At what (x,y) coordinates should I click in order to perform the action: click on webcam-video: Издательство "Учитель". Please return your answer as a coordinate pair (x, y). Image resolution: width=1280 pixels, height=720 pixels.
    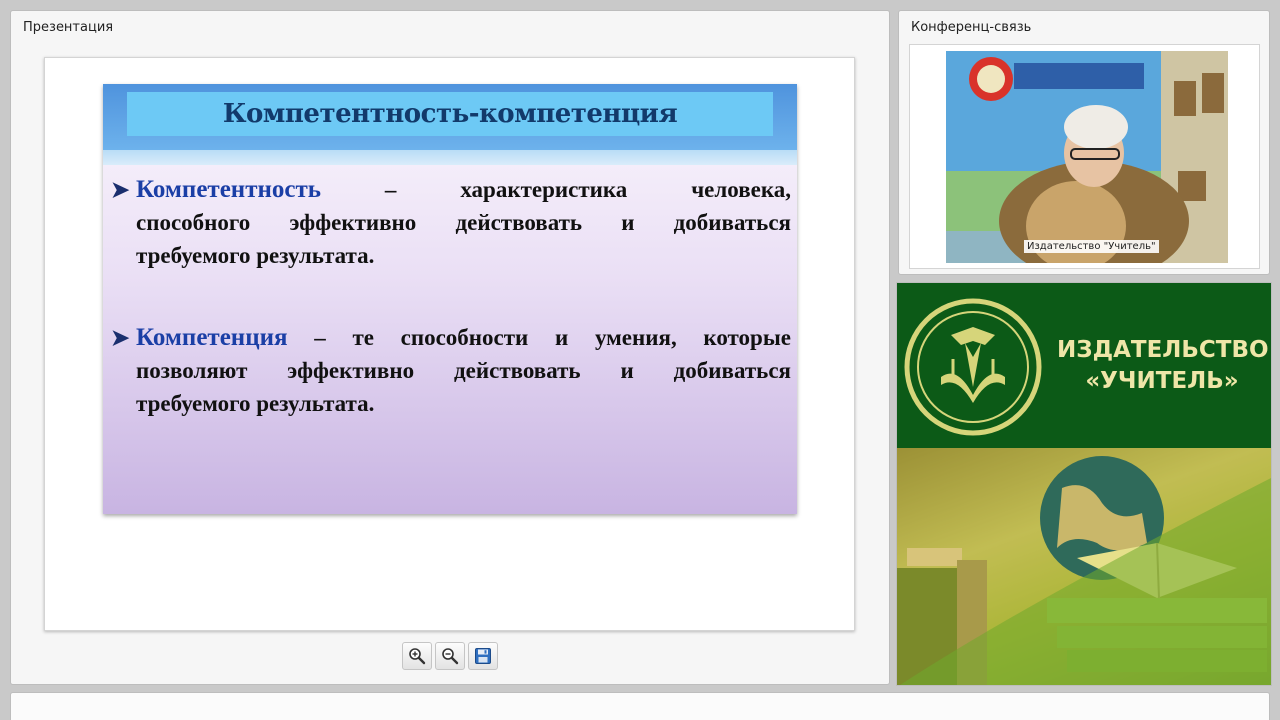
    Looking at the image, I should click on (1087, 157).